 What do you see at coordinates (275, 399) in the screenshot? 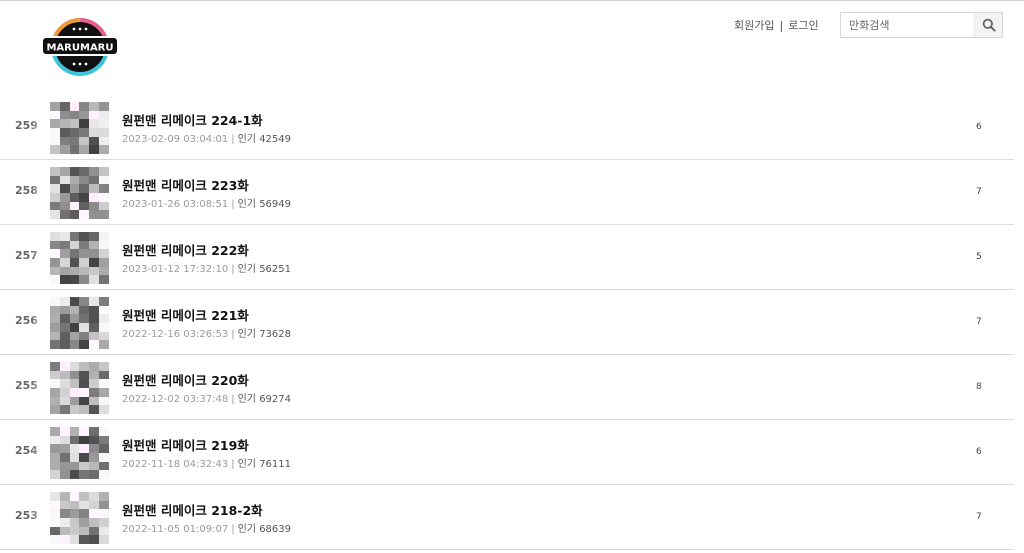
I see `popularity-value: 69274` at bounding box center [275, 399].